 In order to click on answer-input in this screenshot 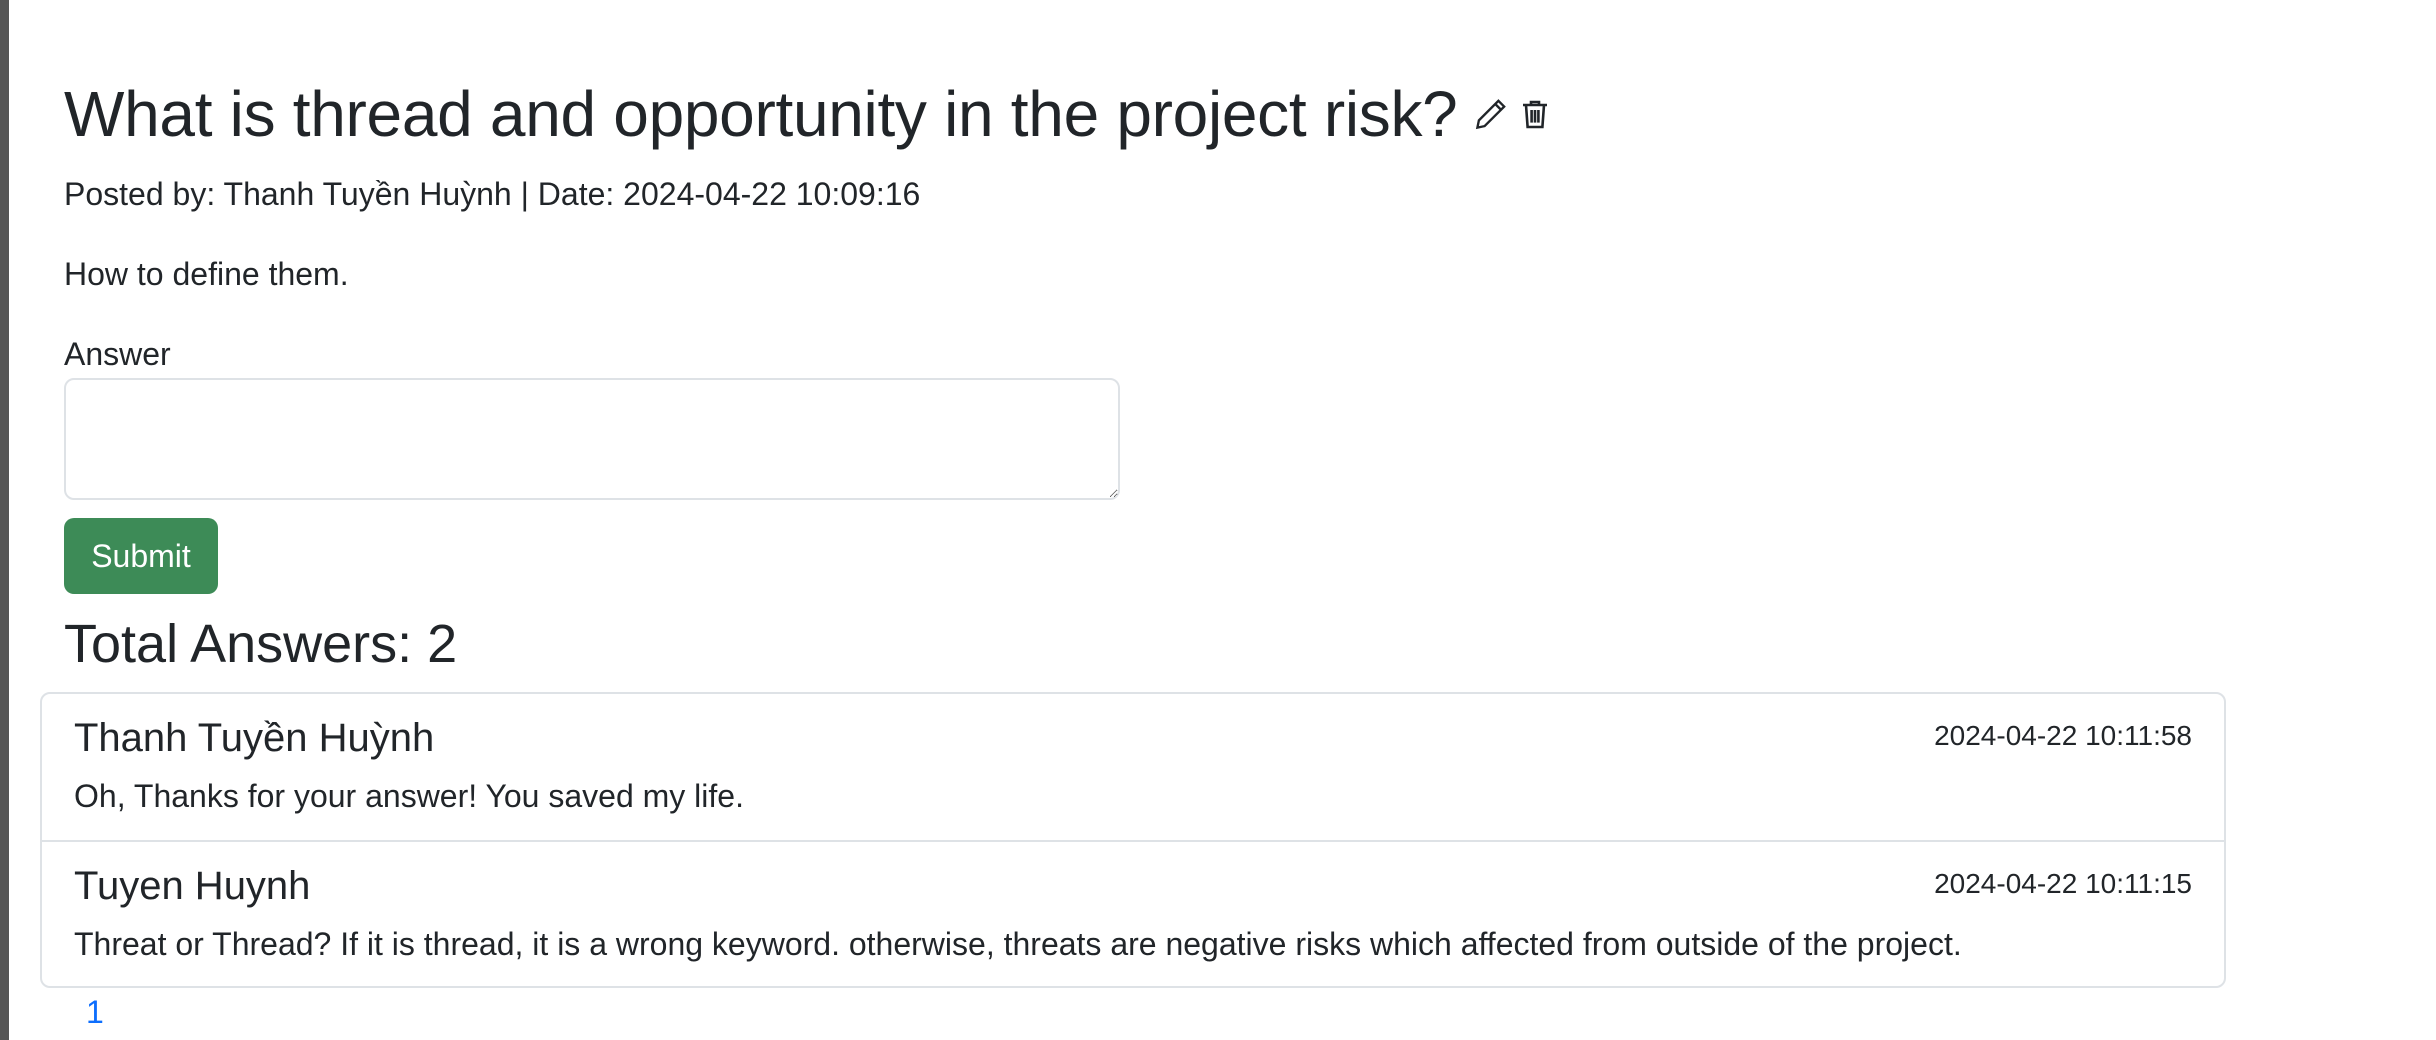, I will do `click(592, 439)`.